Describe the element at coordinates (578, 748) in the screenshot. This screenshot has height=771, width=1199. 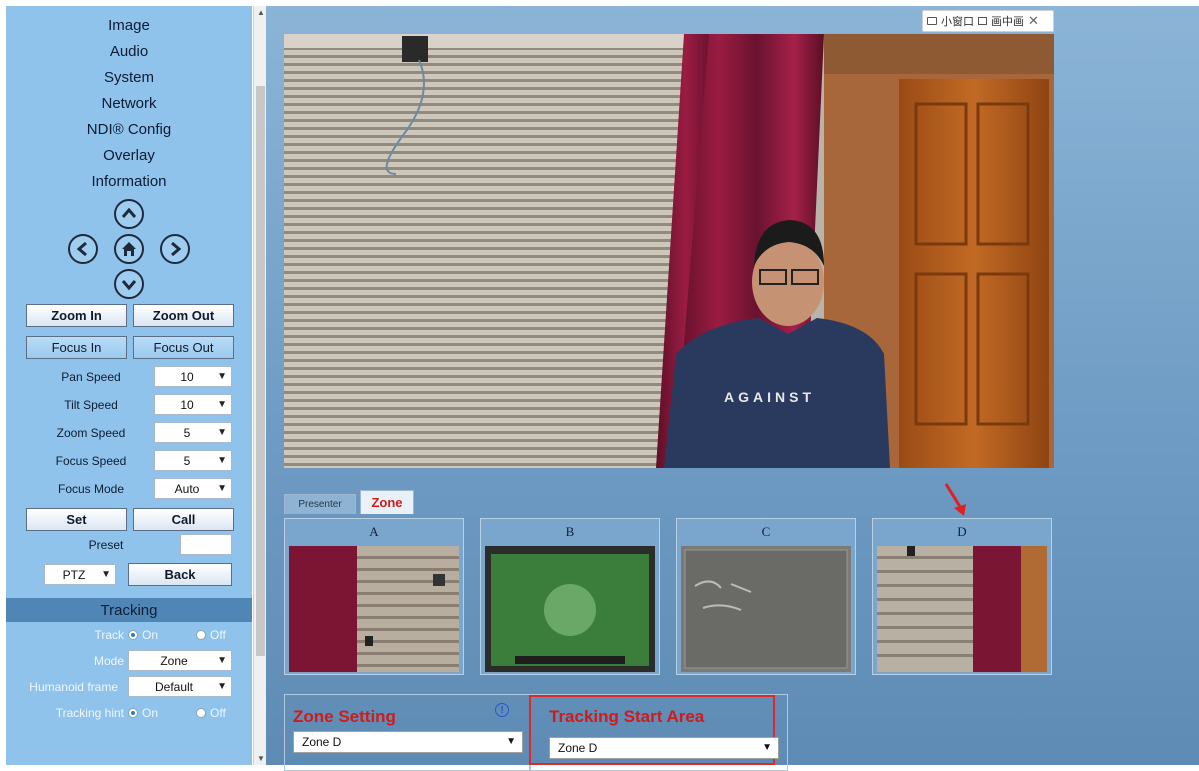
I see `tracking-start-area-value: Zone D` at that location.